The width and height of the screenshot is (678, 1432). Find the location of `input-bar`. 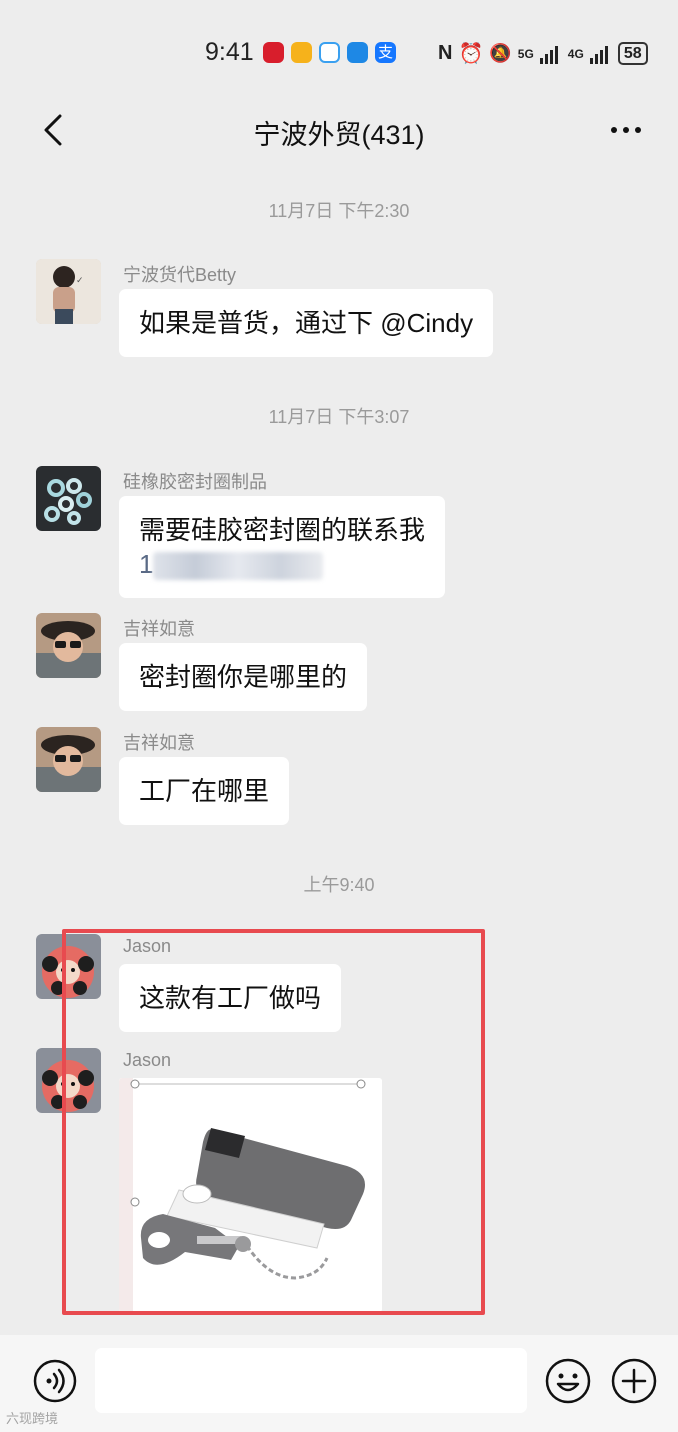

input-bar is located at coordinates (339, 1383).